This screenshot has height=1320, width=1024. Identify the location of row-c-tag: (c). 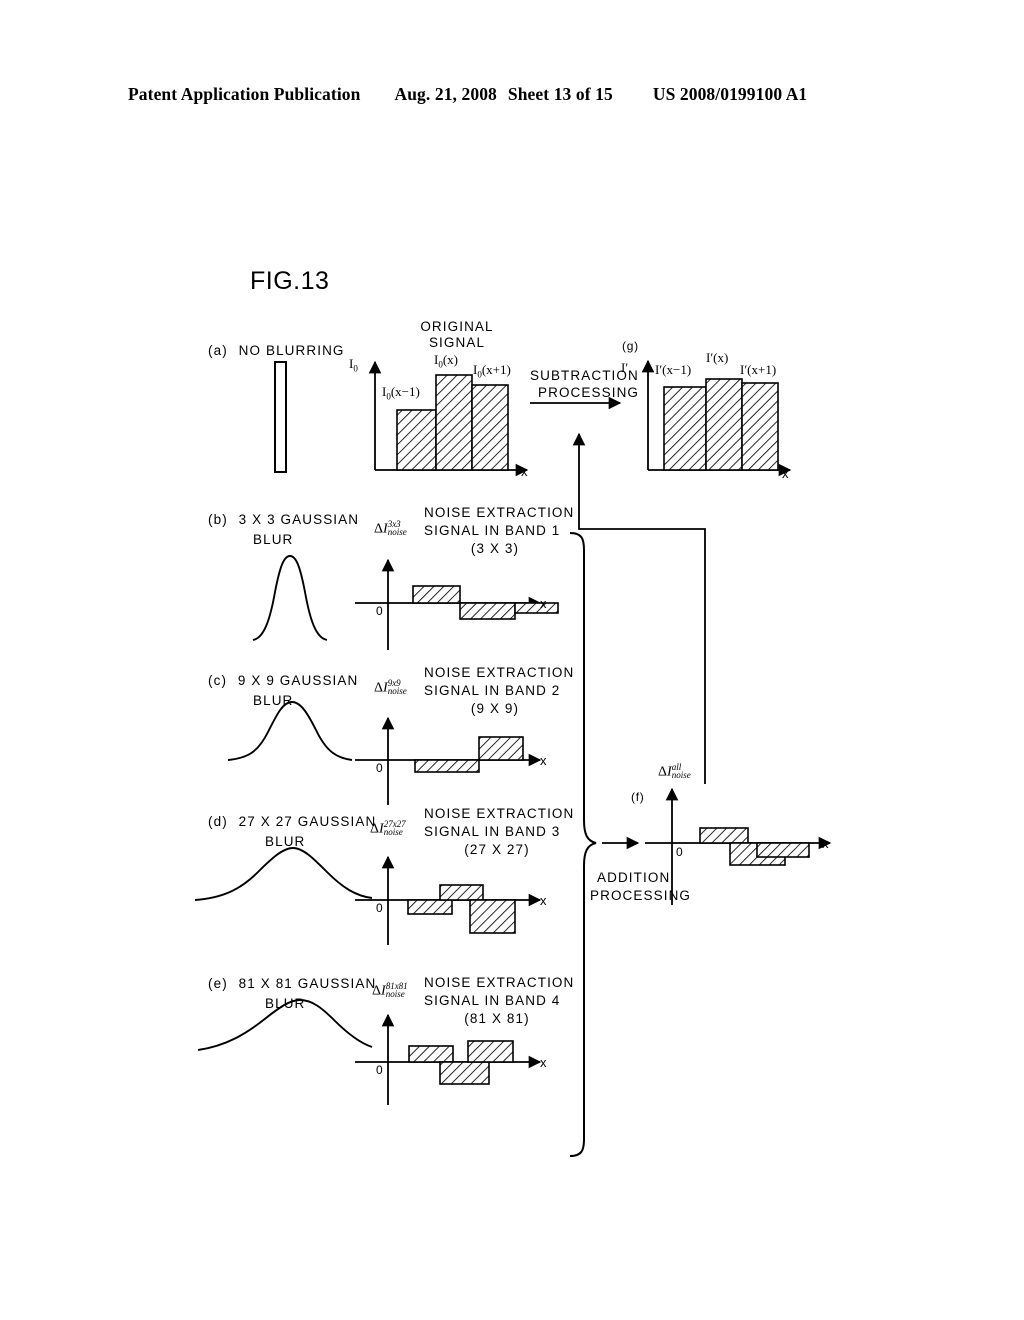
(218, 680).